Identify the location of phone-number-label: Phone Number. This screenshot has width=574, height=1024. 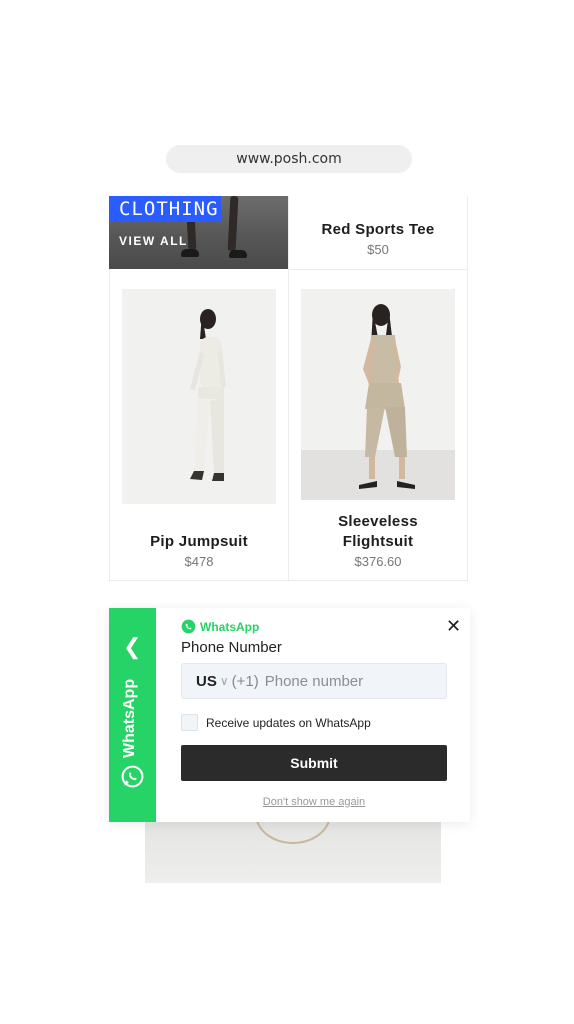
(231, 647).